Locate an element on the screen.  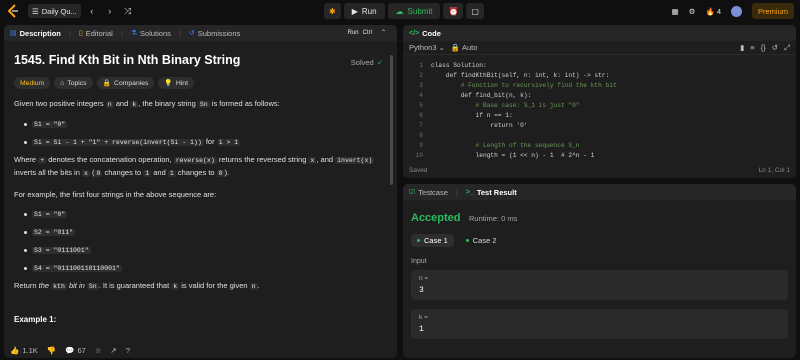
example-1-heading: Example 1: is located at coordinates (35, 319).